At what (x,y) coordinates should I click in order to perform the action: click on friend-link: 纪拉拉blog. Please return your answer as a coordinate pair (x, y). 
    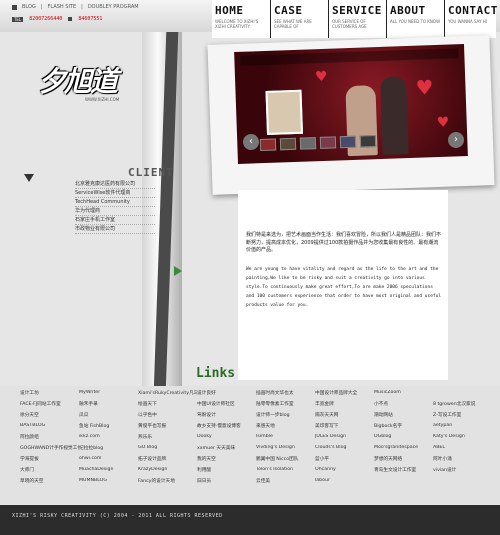
    Looking at the image, I should click on (108, 450).